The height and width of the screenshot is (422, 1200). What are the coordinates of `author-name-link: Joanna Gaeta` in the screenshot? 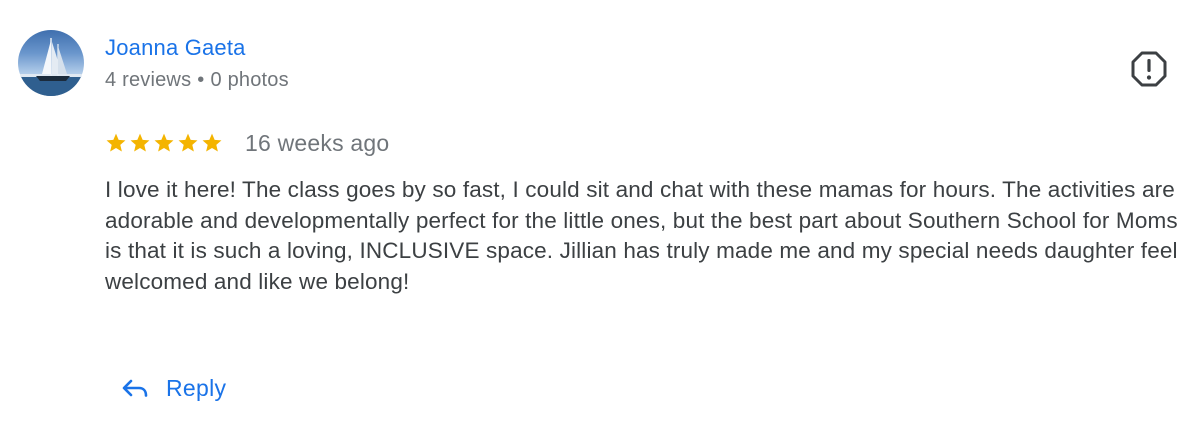 It's located at (175, 48).